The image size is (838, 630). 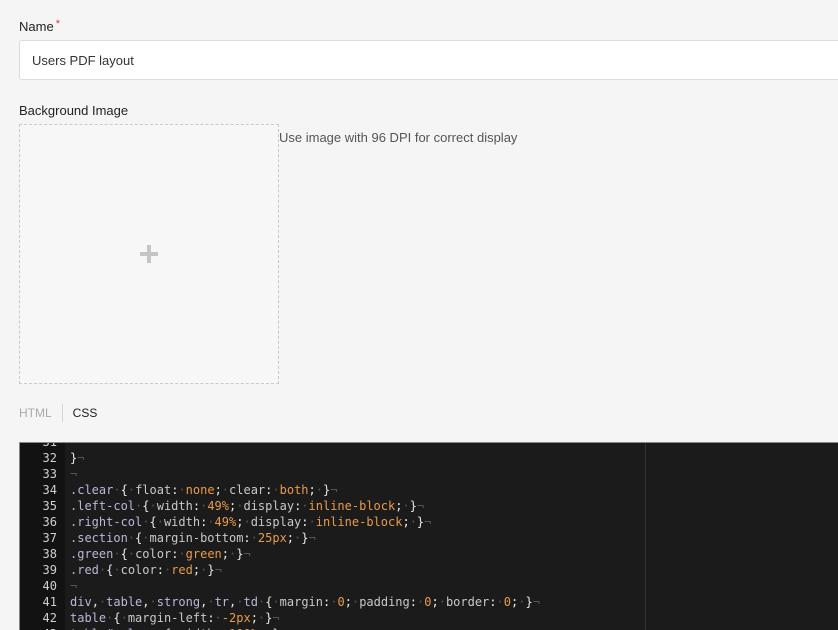 I want to click on tab-css: CSS, so click(x=80, y=413).